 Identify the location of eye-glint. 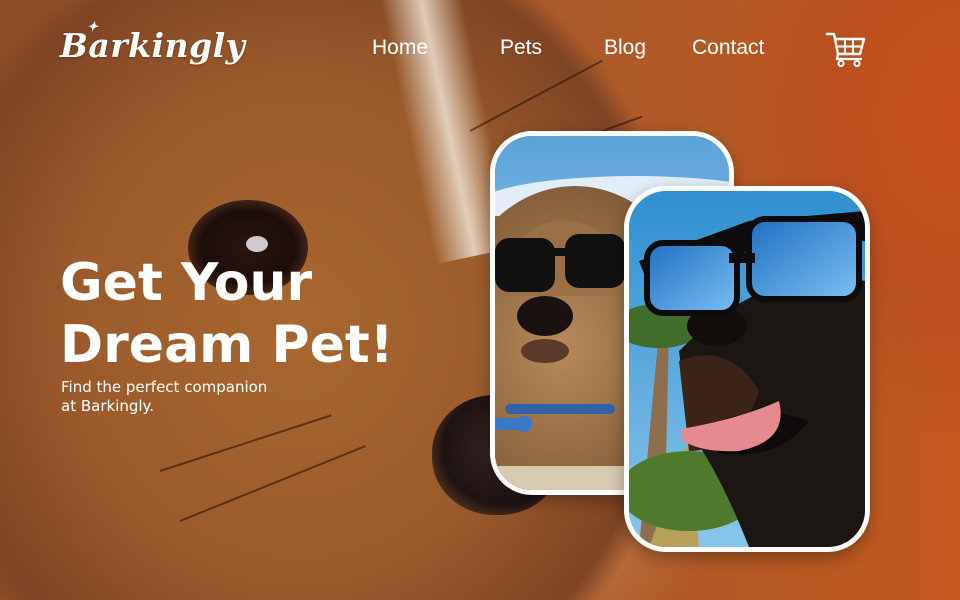
(257, 244).